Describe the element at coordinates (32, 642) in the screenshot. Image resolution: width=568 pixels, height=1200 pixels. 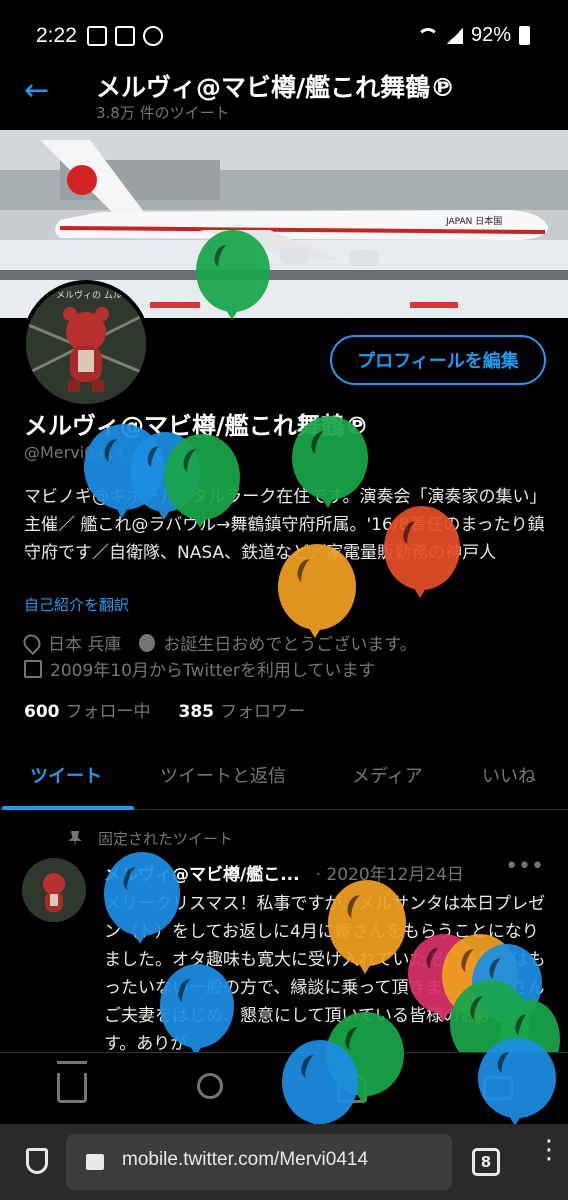
I see `location-pin-icon` at that location.